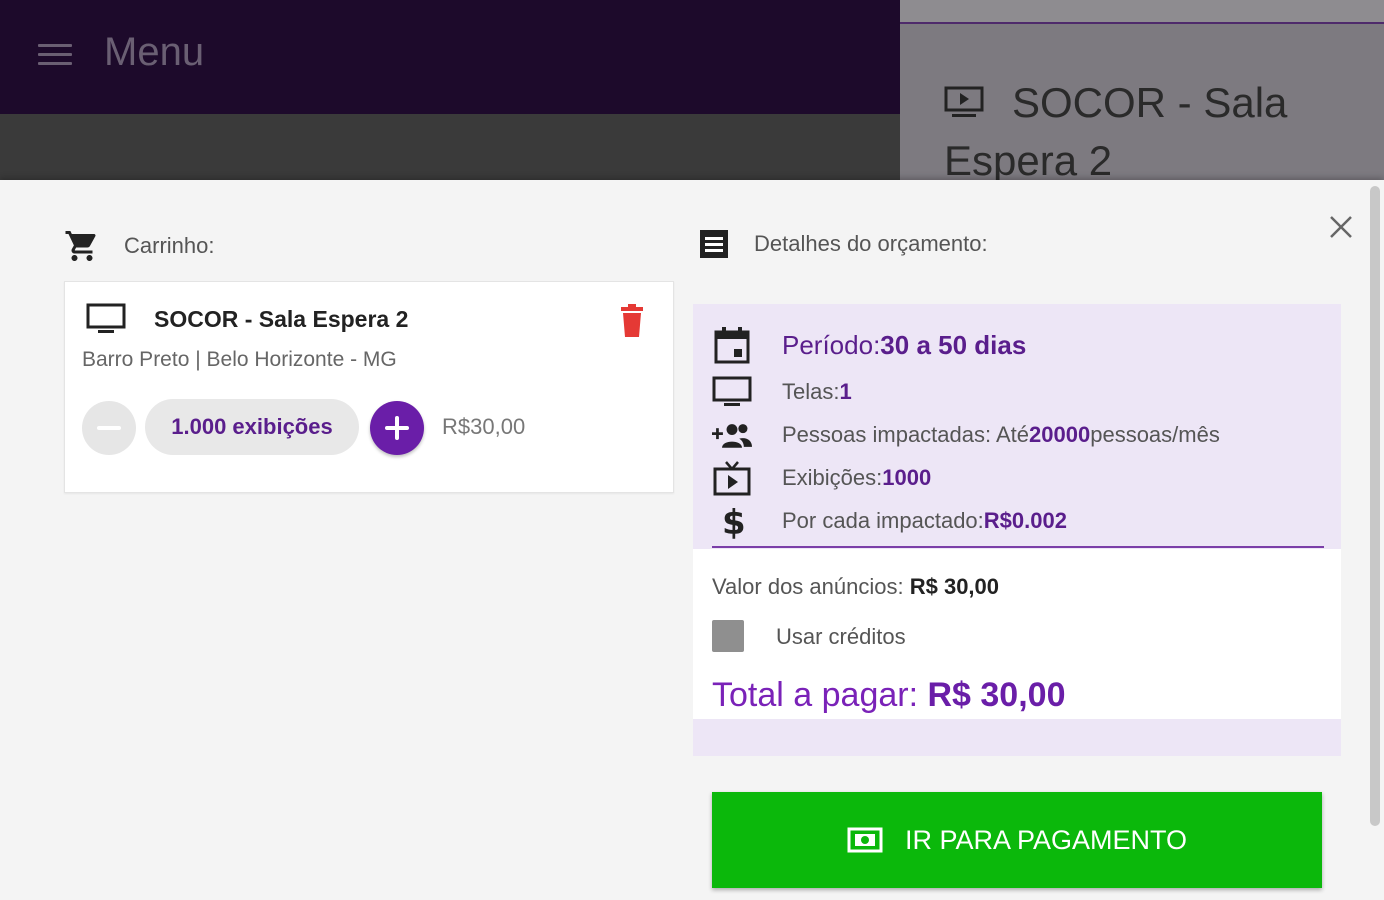 This screenshot has width=1384, height=900. I want to click on cart-heading: Carrinho:, so click(139, 246).